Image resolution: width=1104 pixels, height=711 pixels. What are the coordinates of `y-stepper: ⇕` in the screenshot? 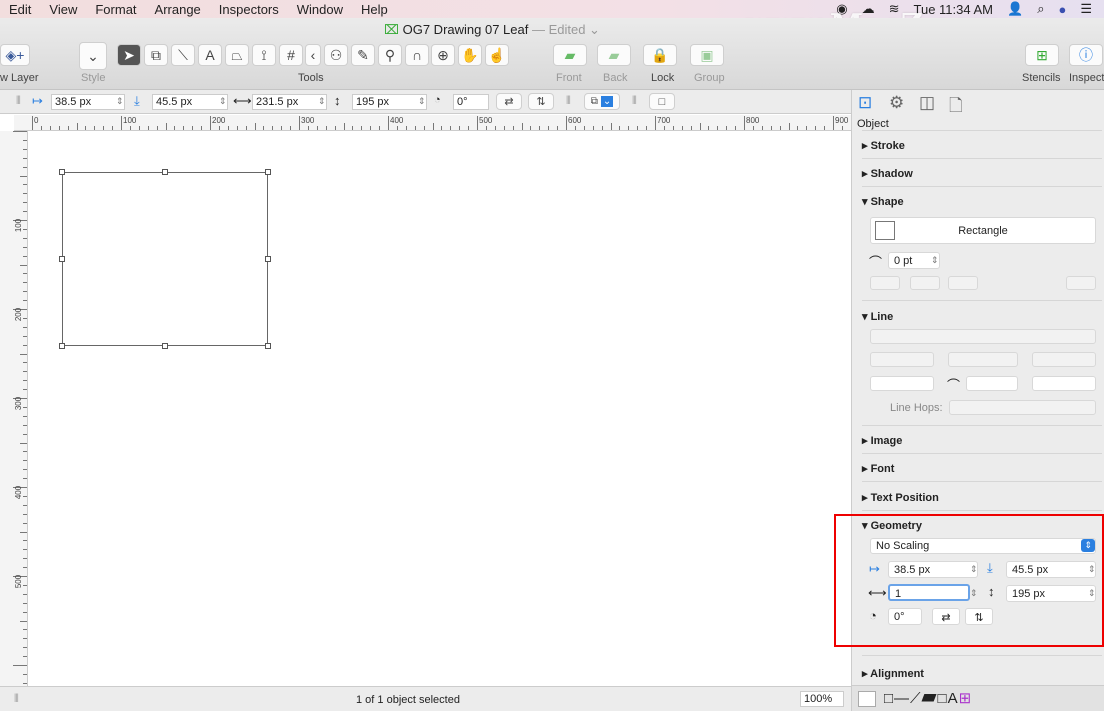 It's located at (223, 101).